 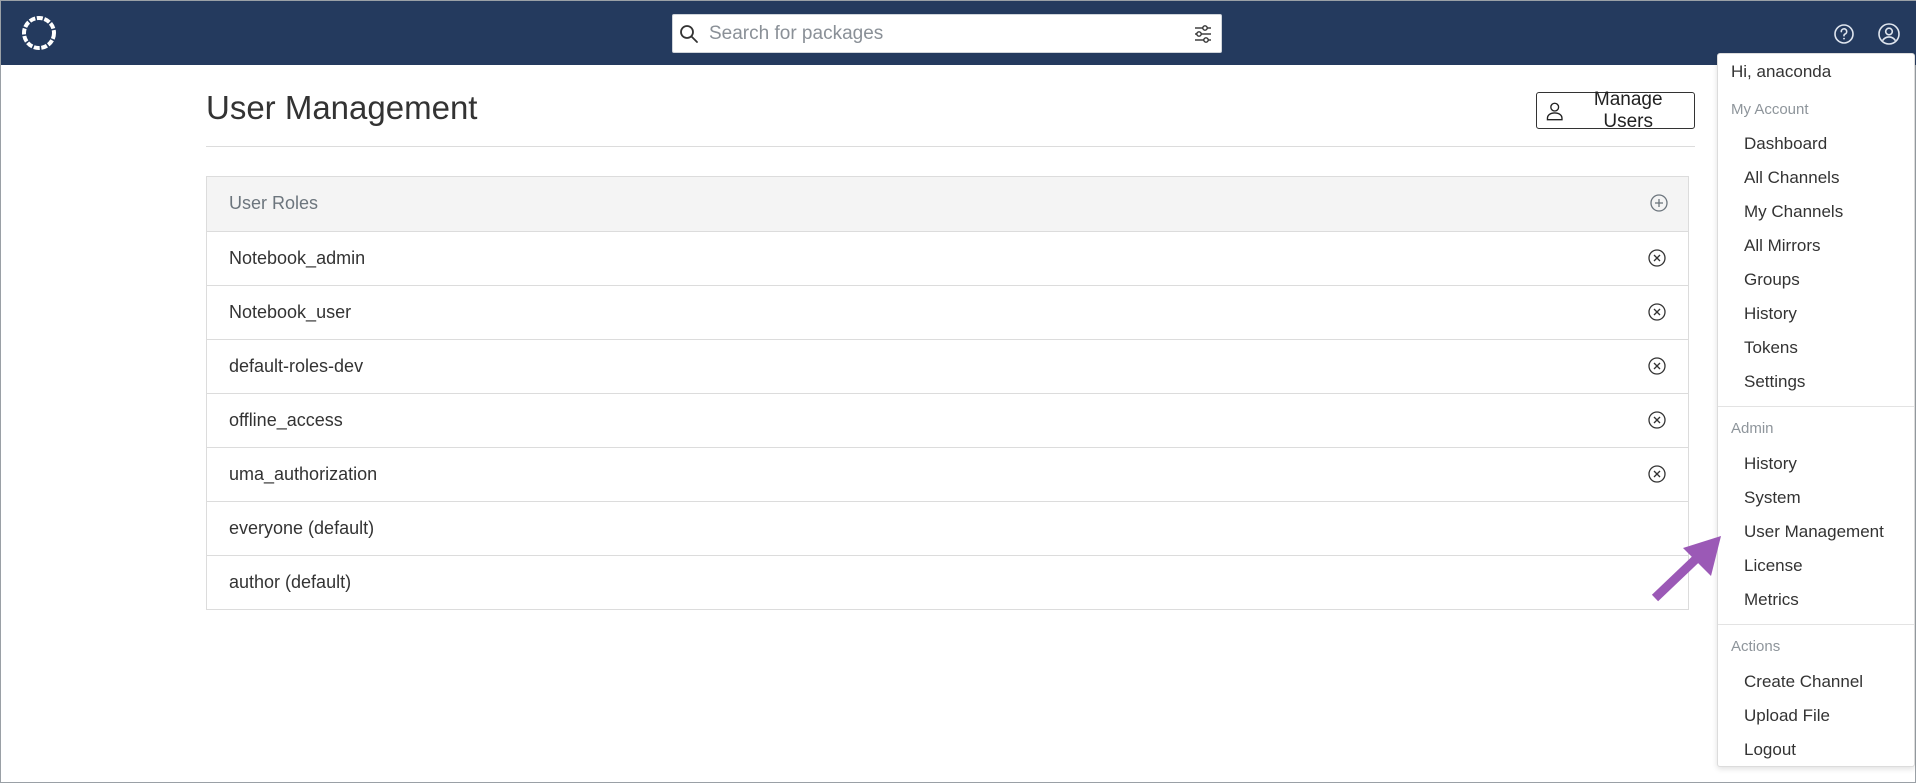 I want to click on menu-item-tokens: Tokens, so click(x=1771, y=348).